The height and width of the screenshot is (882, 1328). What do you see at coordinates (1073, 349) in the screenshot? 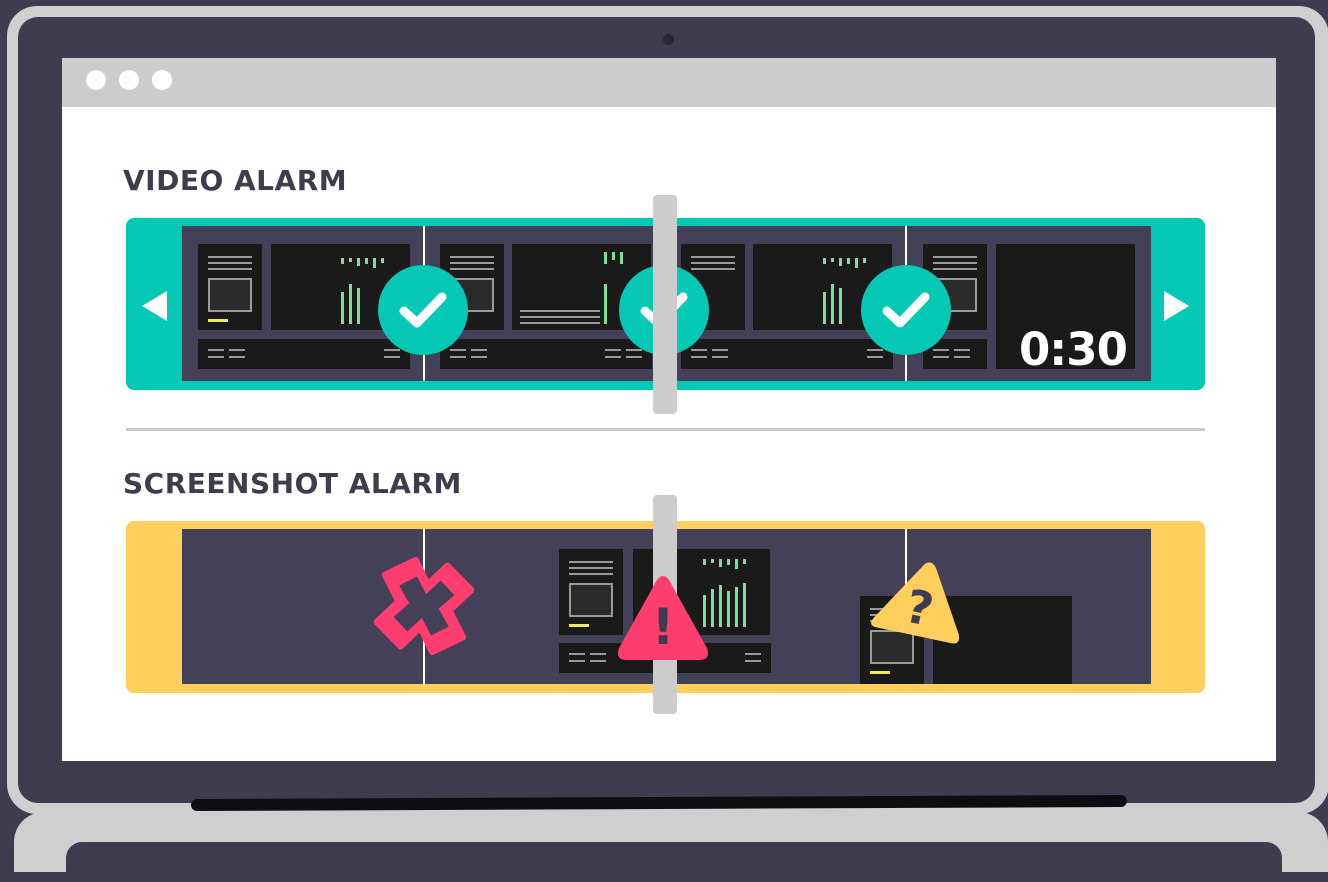
I see `video-timestamp: 0:30` at bounding box center [1073, 349].